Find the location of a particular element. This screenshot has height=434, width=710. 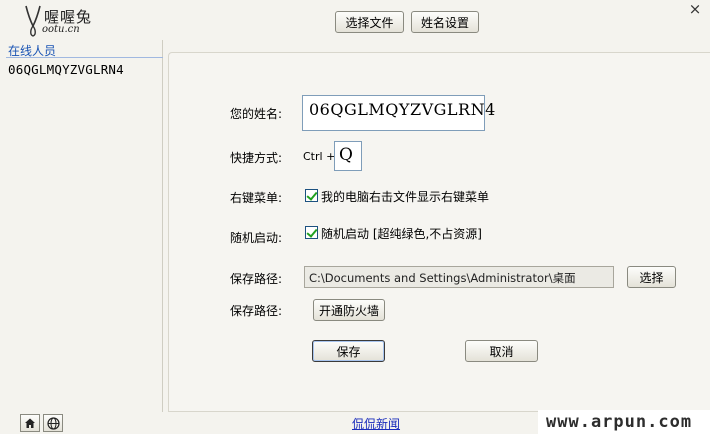

shortcut-label: 快捷方式: is located at coordinates (256, 158).